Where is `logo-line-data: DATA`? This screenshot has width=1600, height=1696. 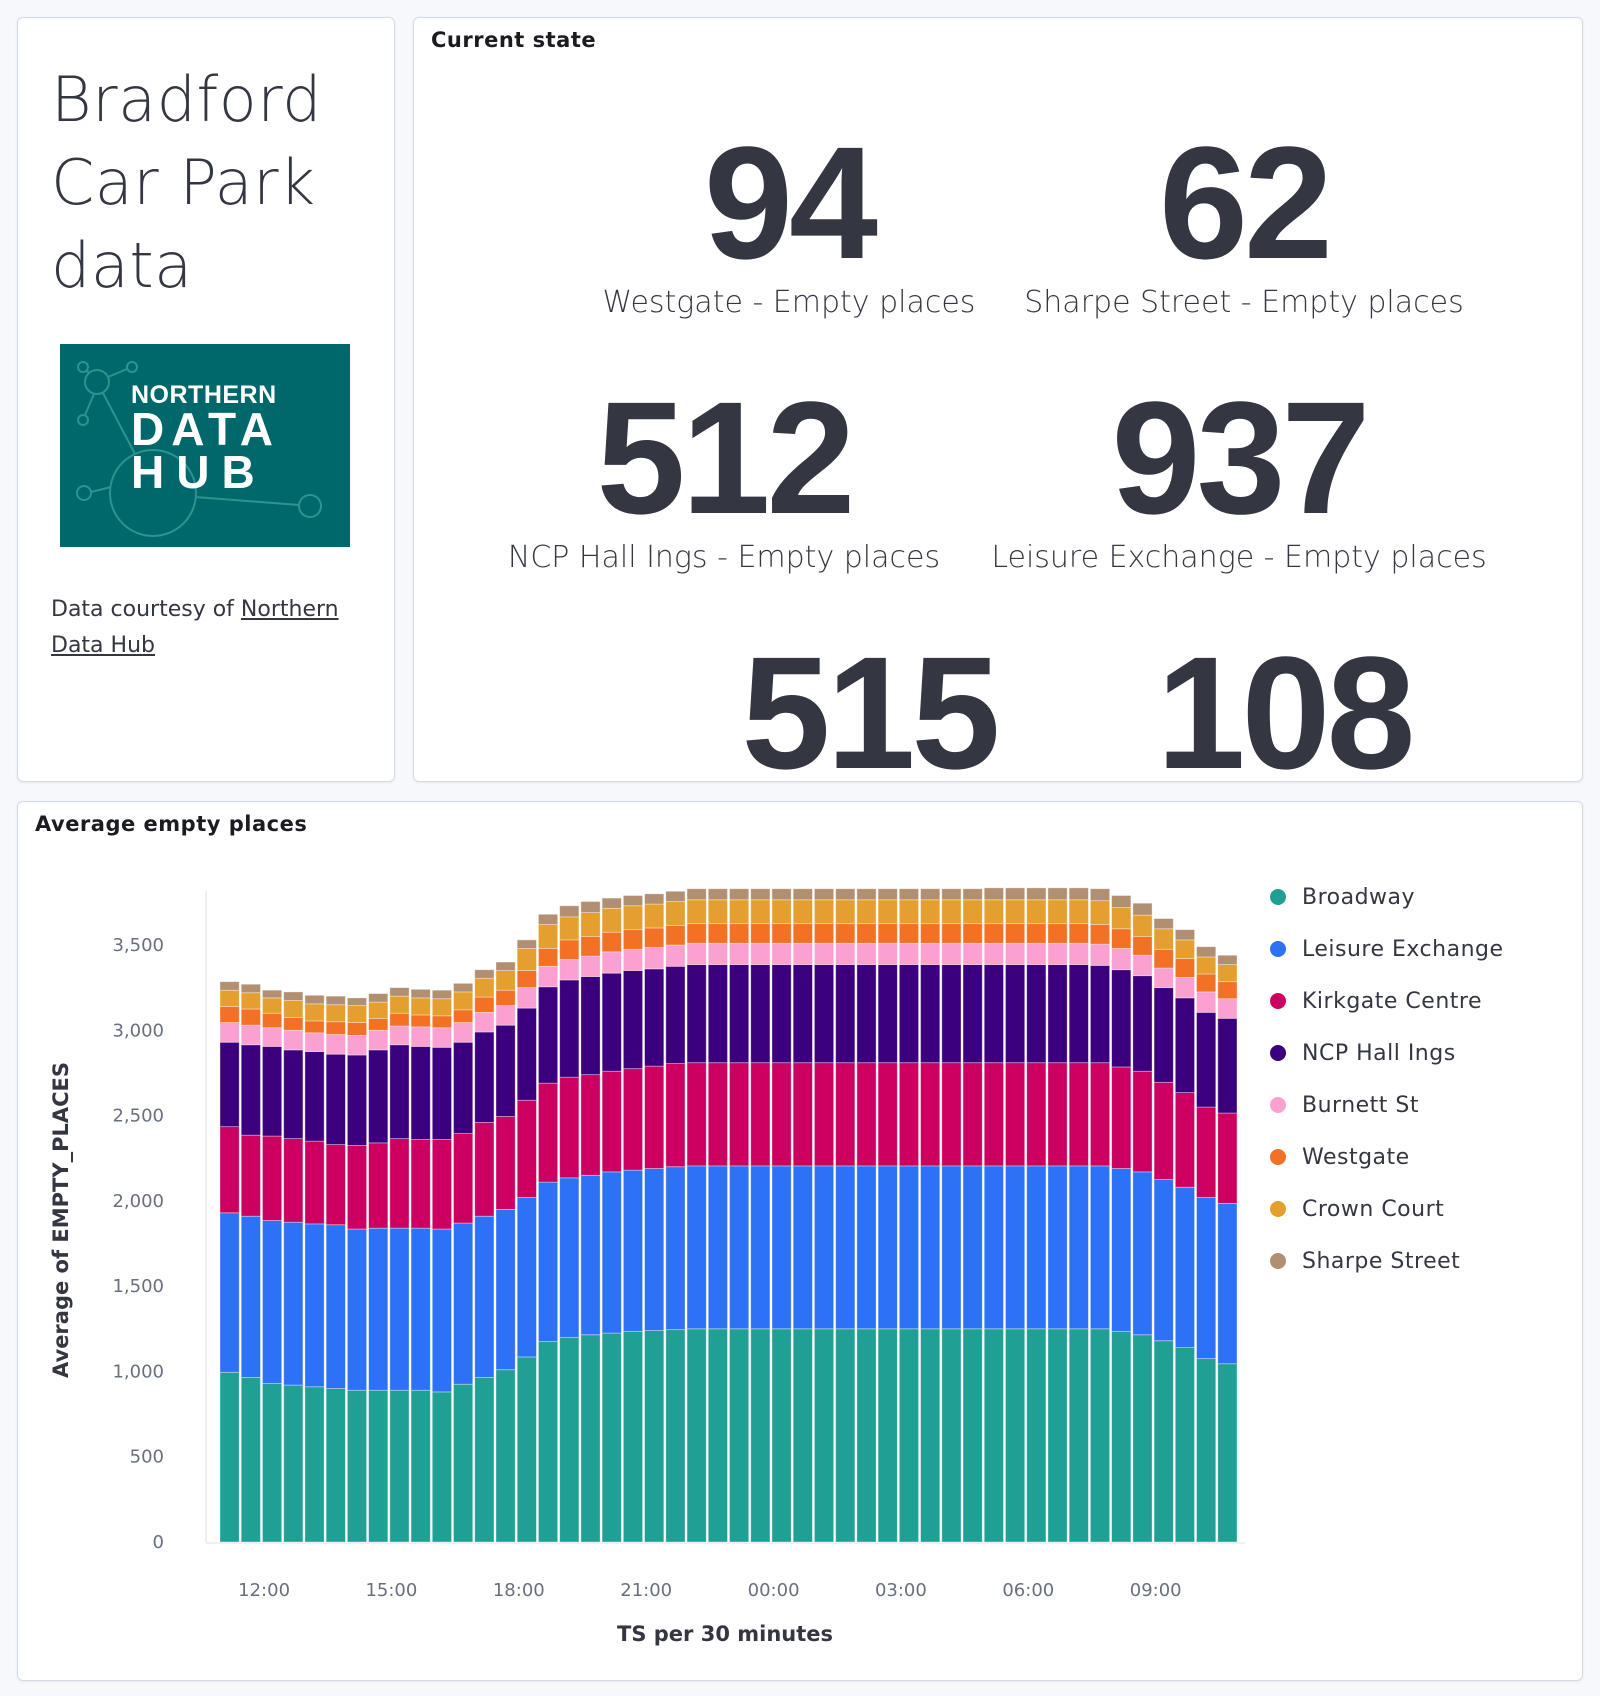
logo-line-data: DATA is located at coordinates (205, 429).